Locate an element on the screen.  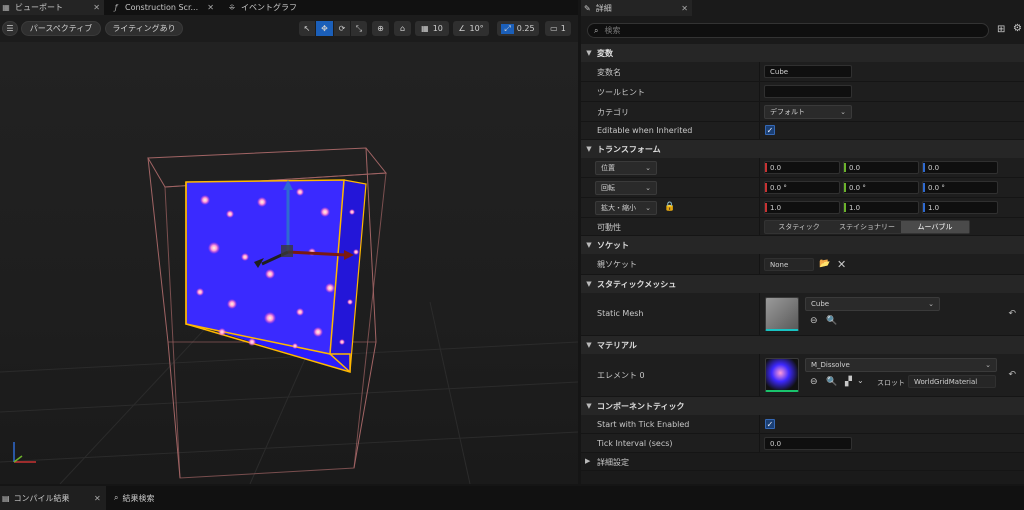
viewport-menu-button: ☰ is located at coordinates (10, 28).